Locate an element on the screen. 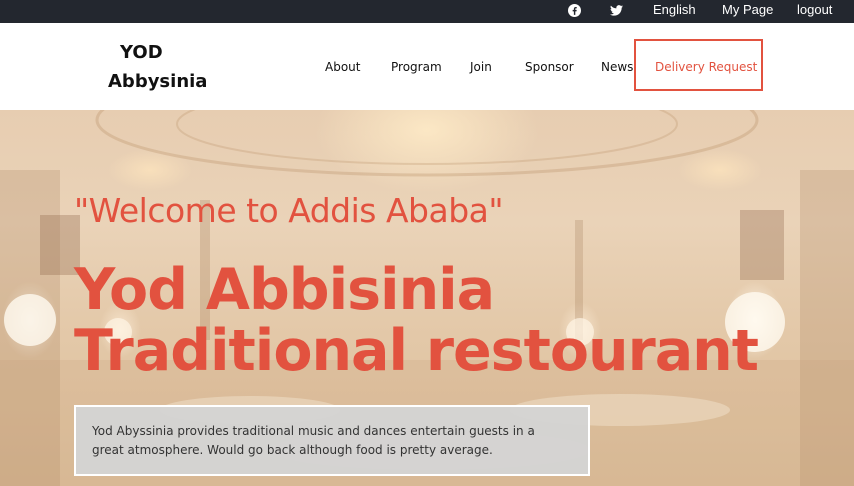  logout-link: logout is located at coordinates (814, 11).